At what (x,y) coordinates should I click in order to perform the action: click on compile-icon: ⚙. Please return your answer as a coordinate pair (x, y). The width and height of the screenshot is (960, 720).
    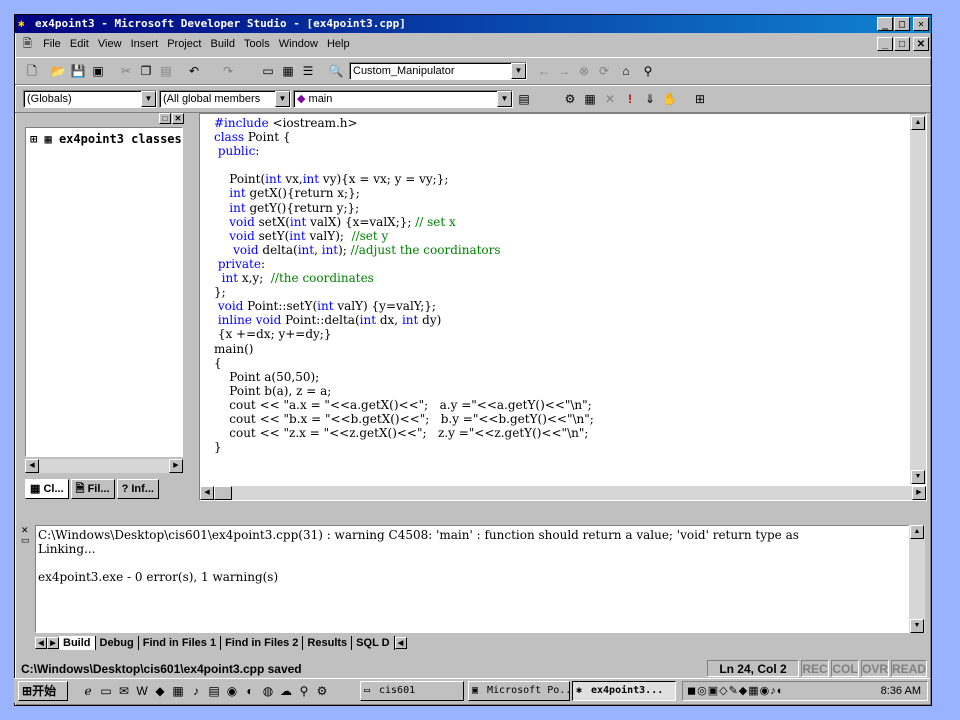
    Looking at the image, I should click on (570, 99).